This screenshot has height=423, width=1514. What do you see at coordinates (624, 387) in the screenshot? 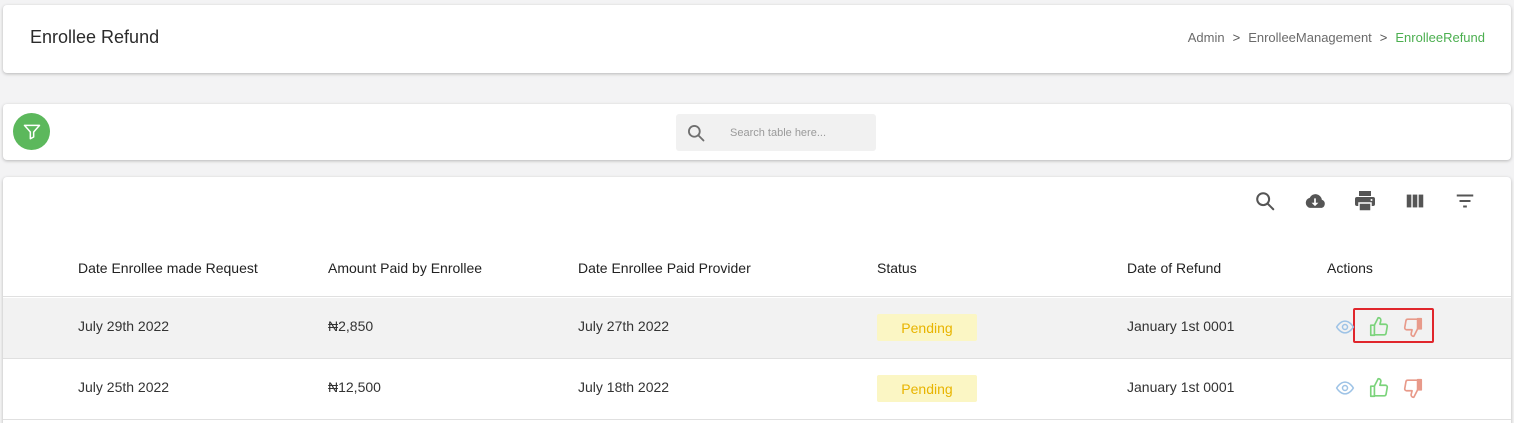
I see `paid-provider-date-cell: July 18th 2022` at bounding box center [624, 387].